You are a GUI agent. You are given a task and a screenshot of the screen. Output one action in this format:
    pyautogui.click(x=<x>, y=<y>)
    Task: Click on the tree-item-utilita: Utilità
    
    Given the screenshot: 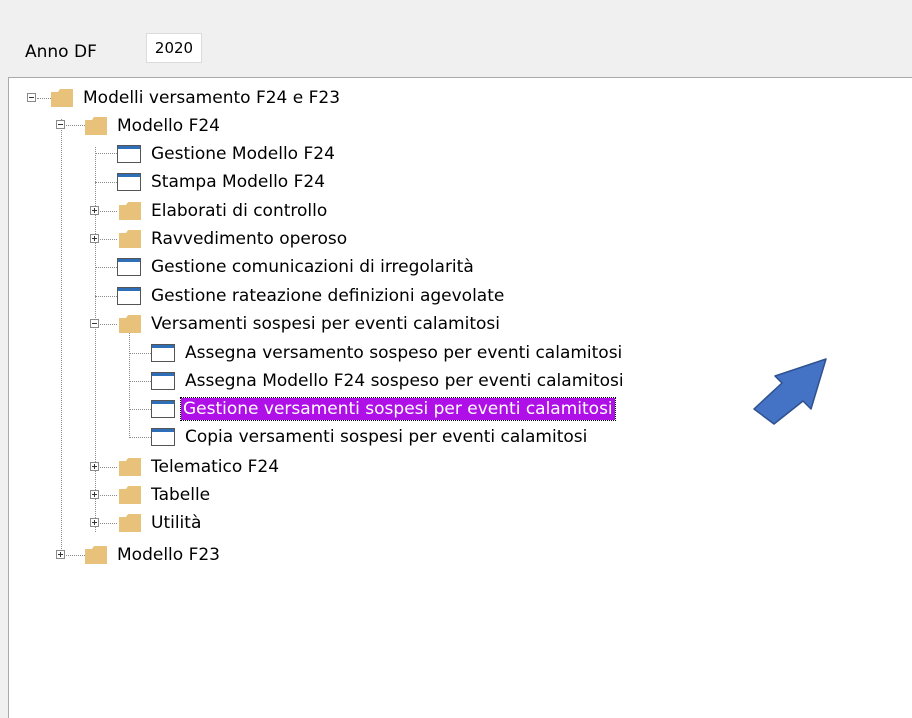 What is the action you would take?
    pyautogui.click(x=176, y=523)
    